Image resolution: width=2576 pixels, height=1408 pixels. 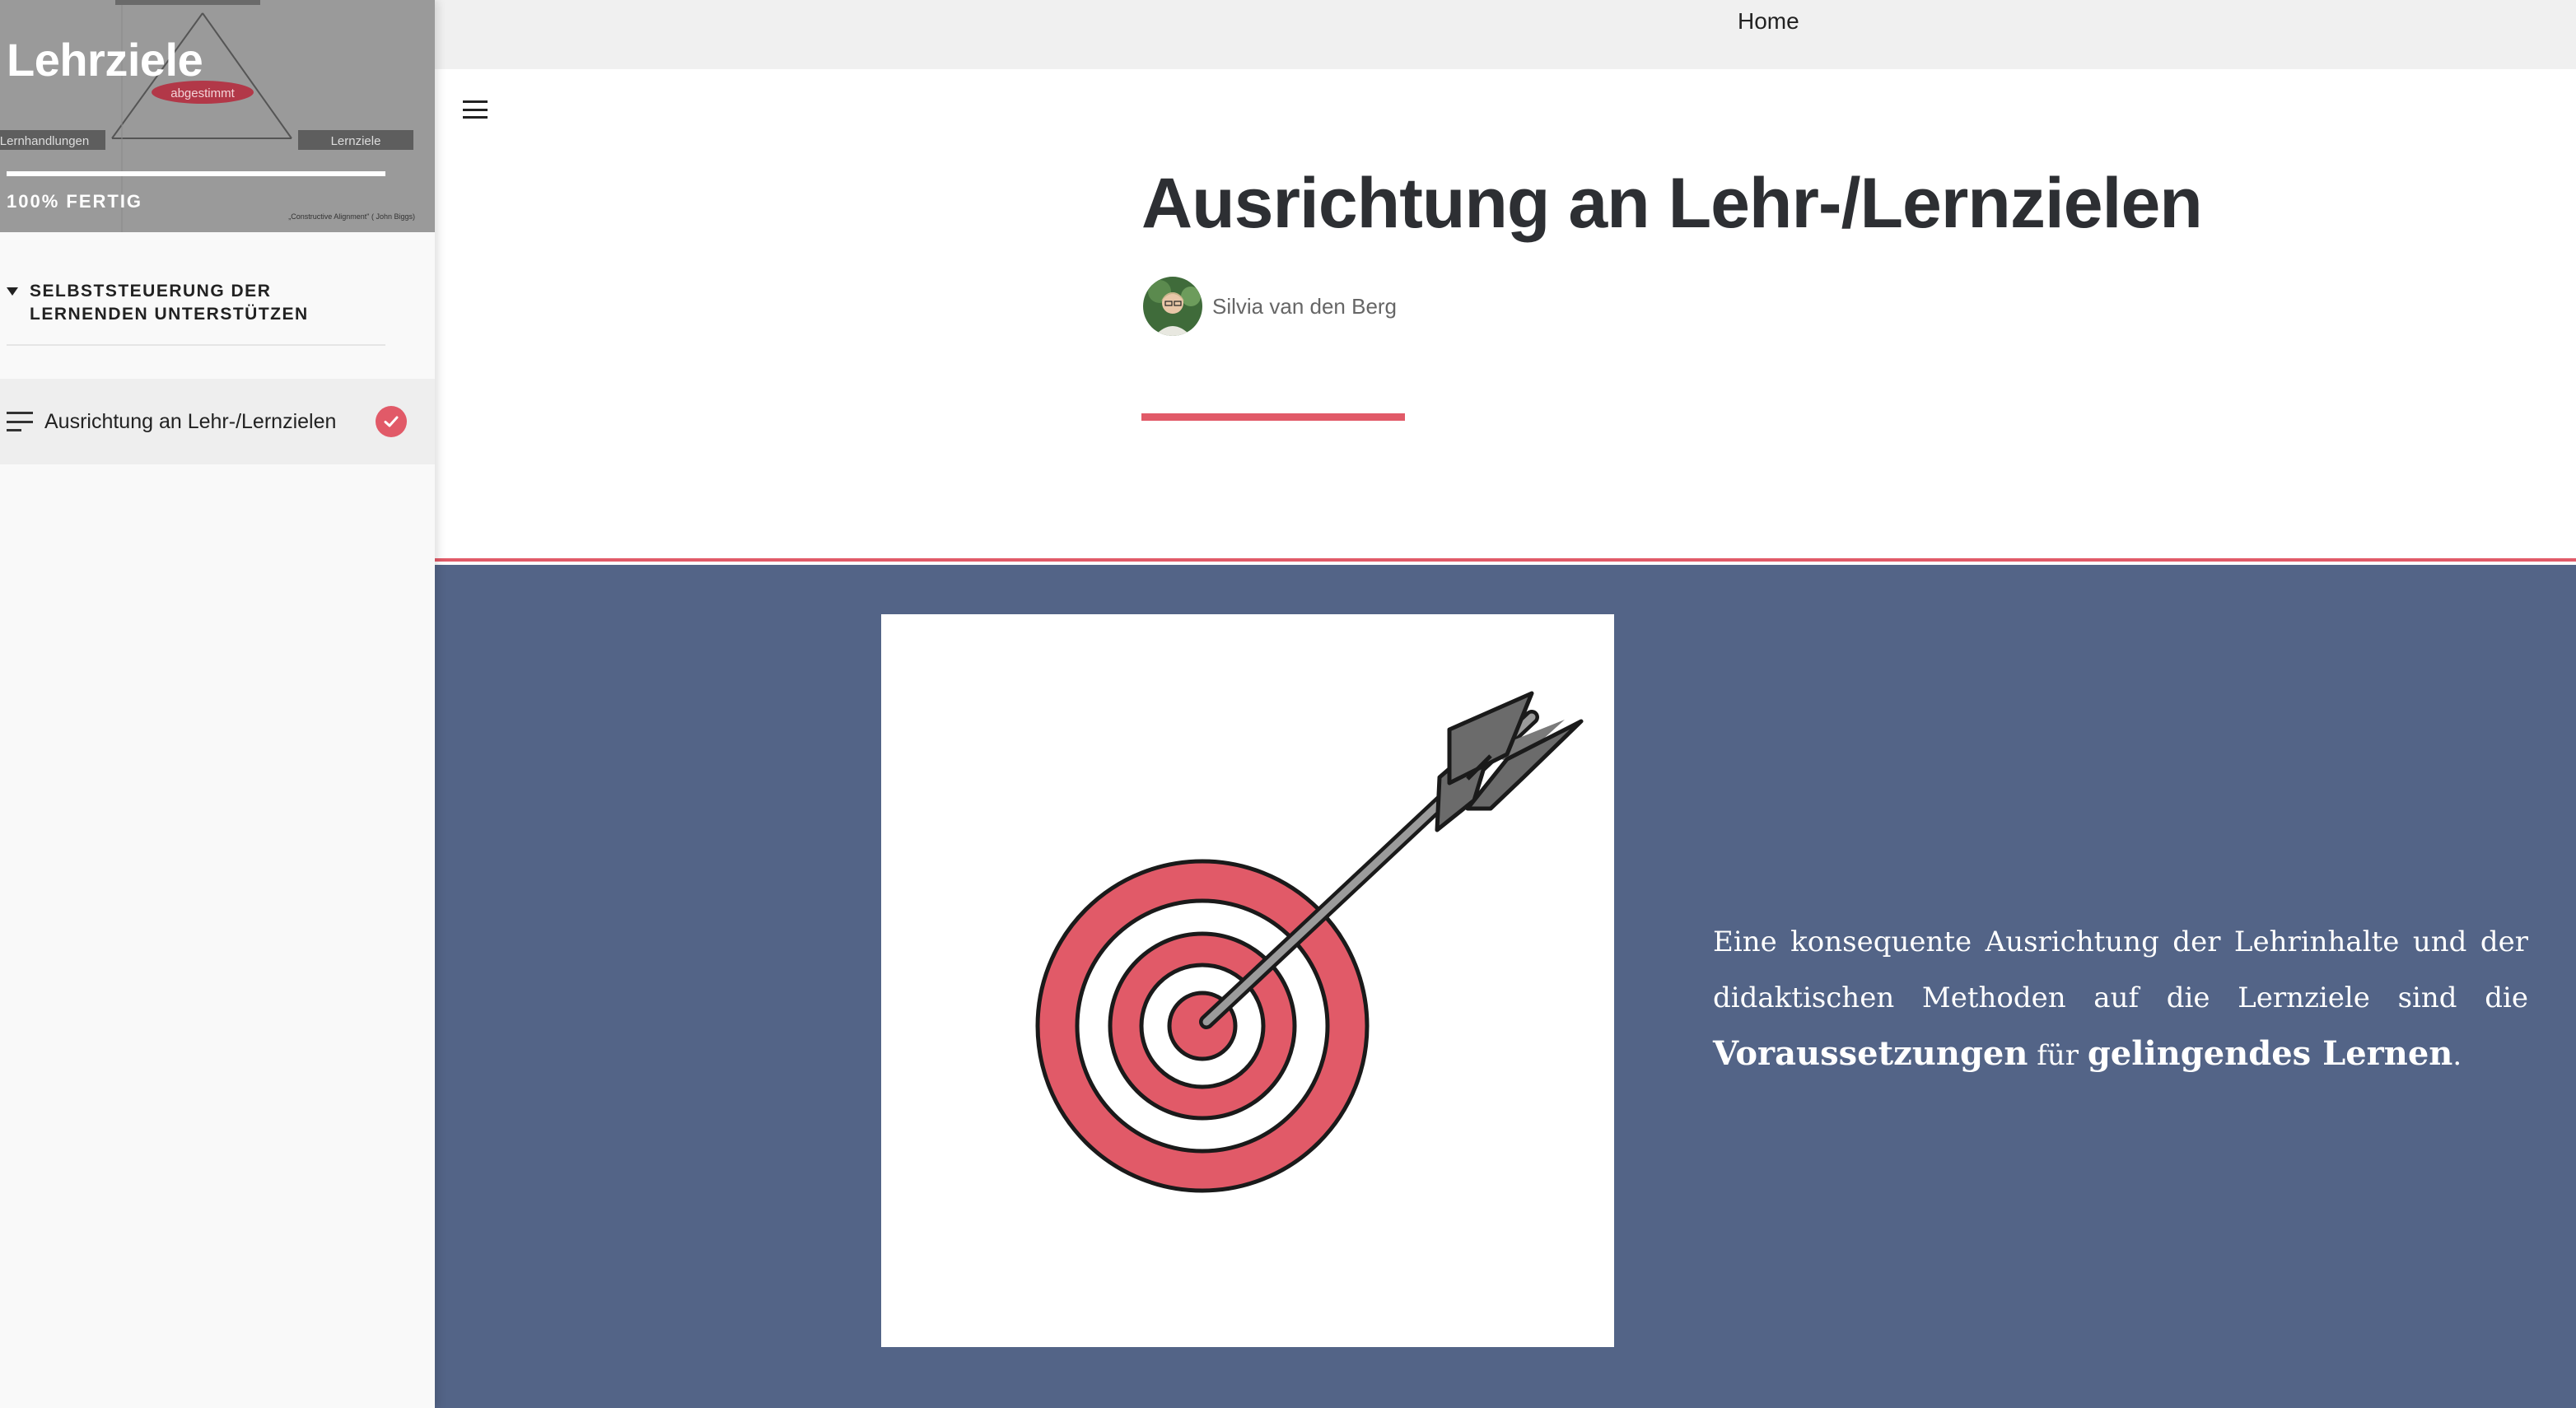 I want to click on progress-bar, so click(x=196, y=174).